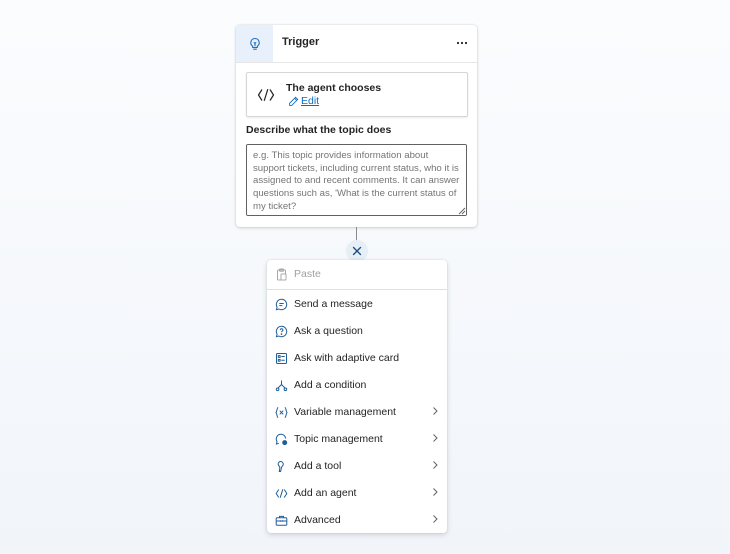 This screenshot has height=554, width=730. I want to click on trigger-type-box: The agent chooses Edit, so click(357, 94).